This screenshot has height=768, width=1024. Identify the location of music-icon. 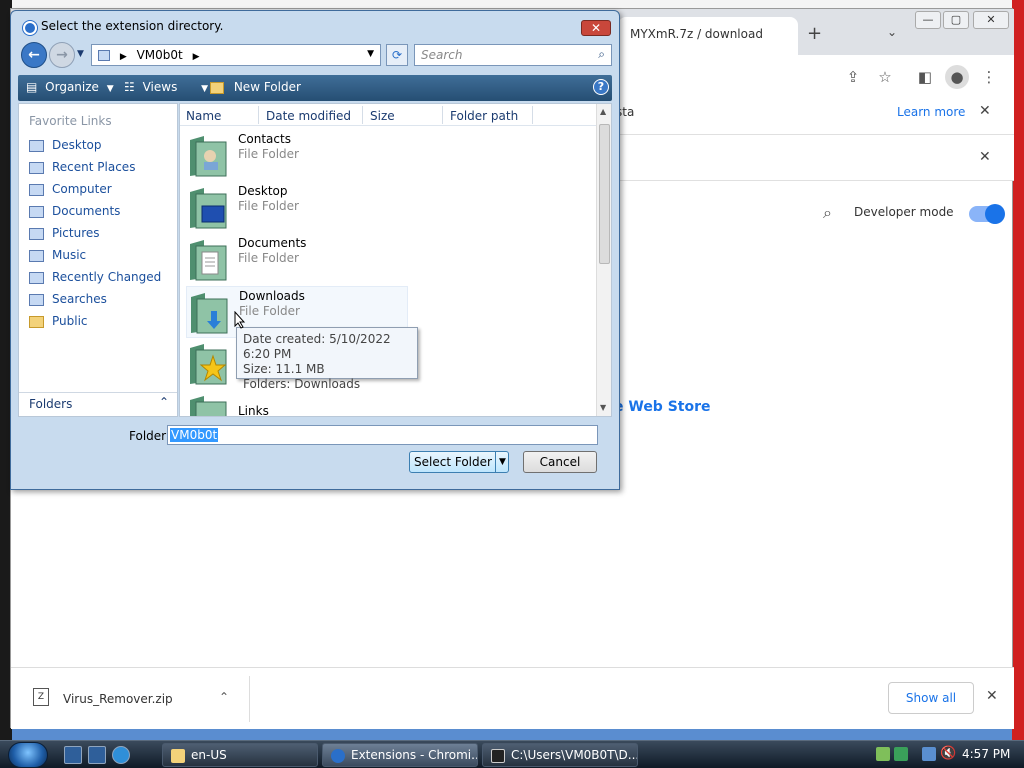
(36, 255).